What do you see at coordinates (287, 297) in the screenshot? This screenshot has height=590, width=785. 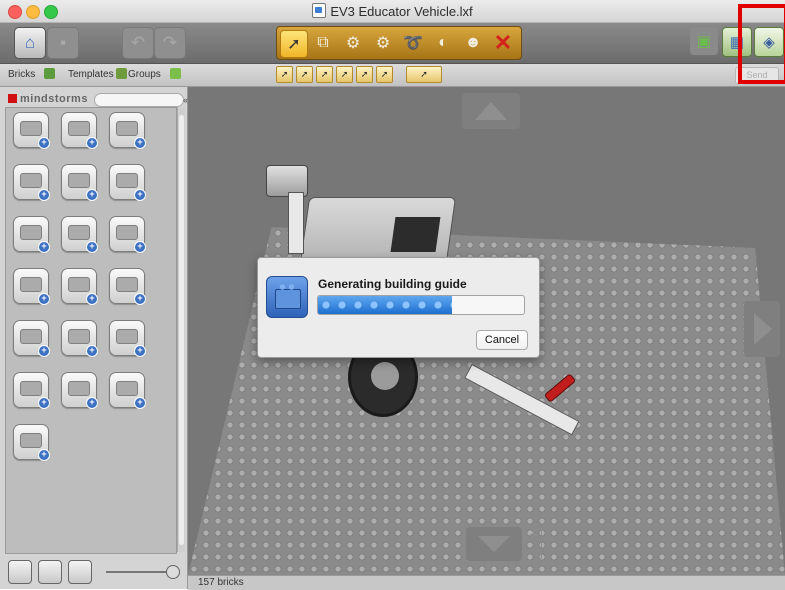 I see `lego-brick-icon` at bounding box center [287, 297].